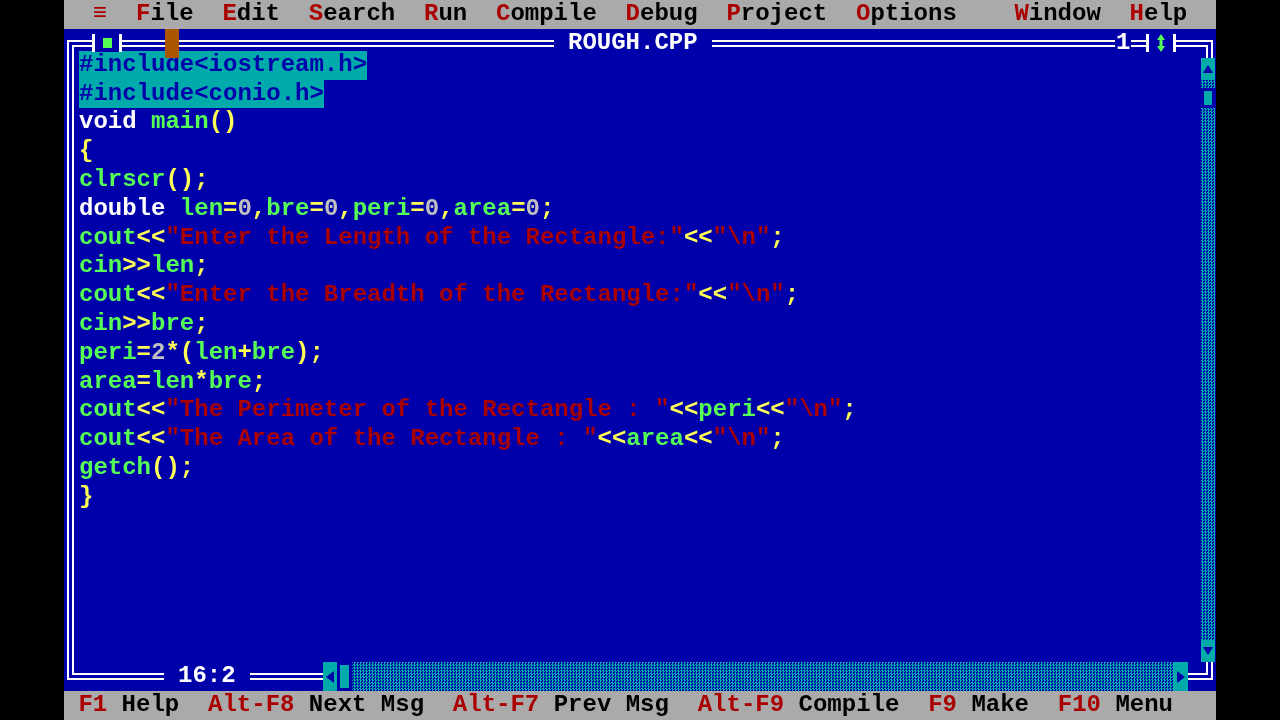 This screenshot has height=720, width=1280. I want to click on scroll-left-icon, so click(330, 677).